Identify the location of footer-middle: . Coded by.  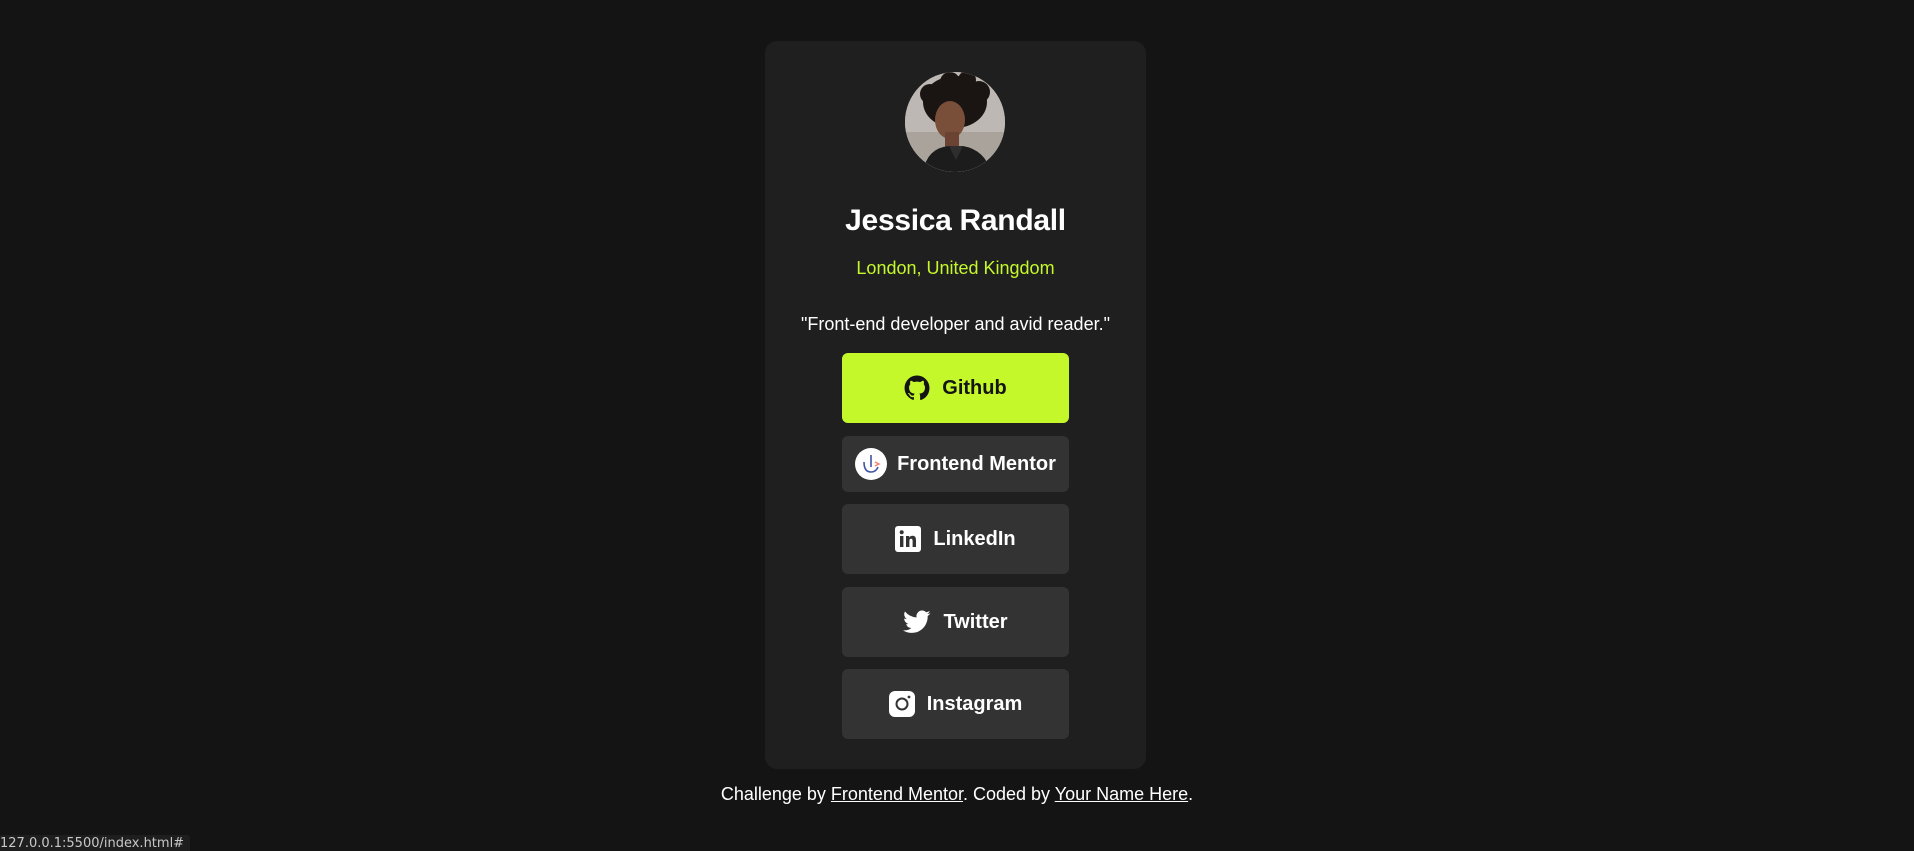
(1009, 794).